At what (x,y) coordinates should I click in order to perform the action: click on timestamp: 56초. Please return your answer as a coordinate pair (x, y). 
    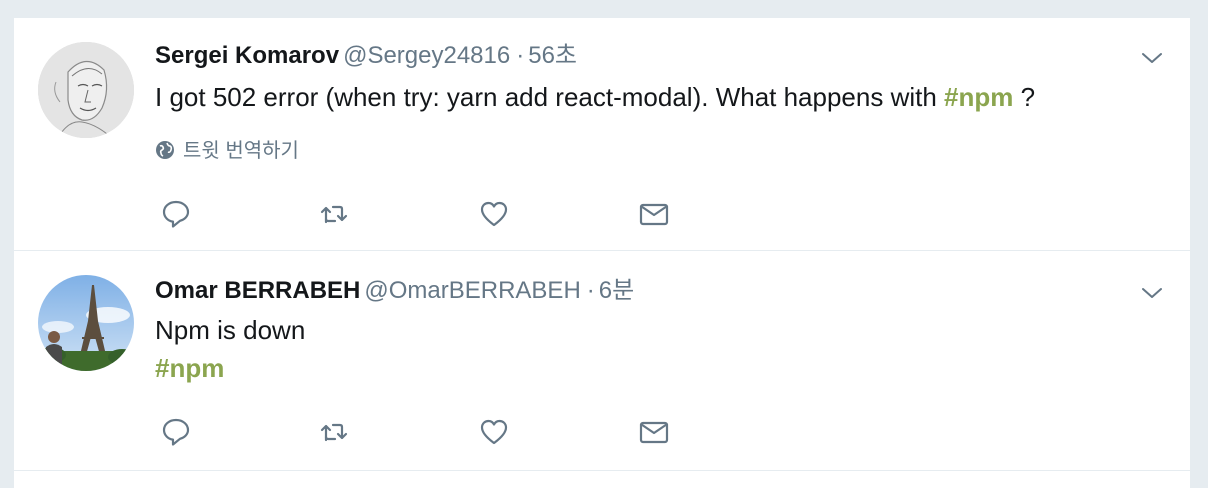
    Looking at the image, I should click on (552, 55).